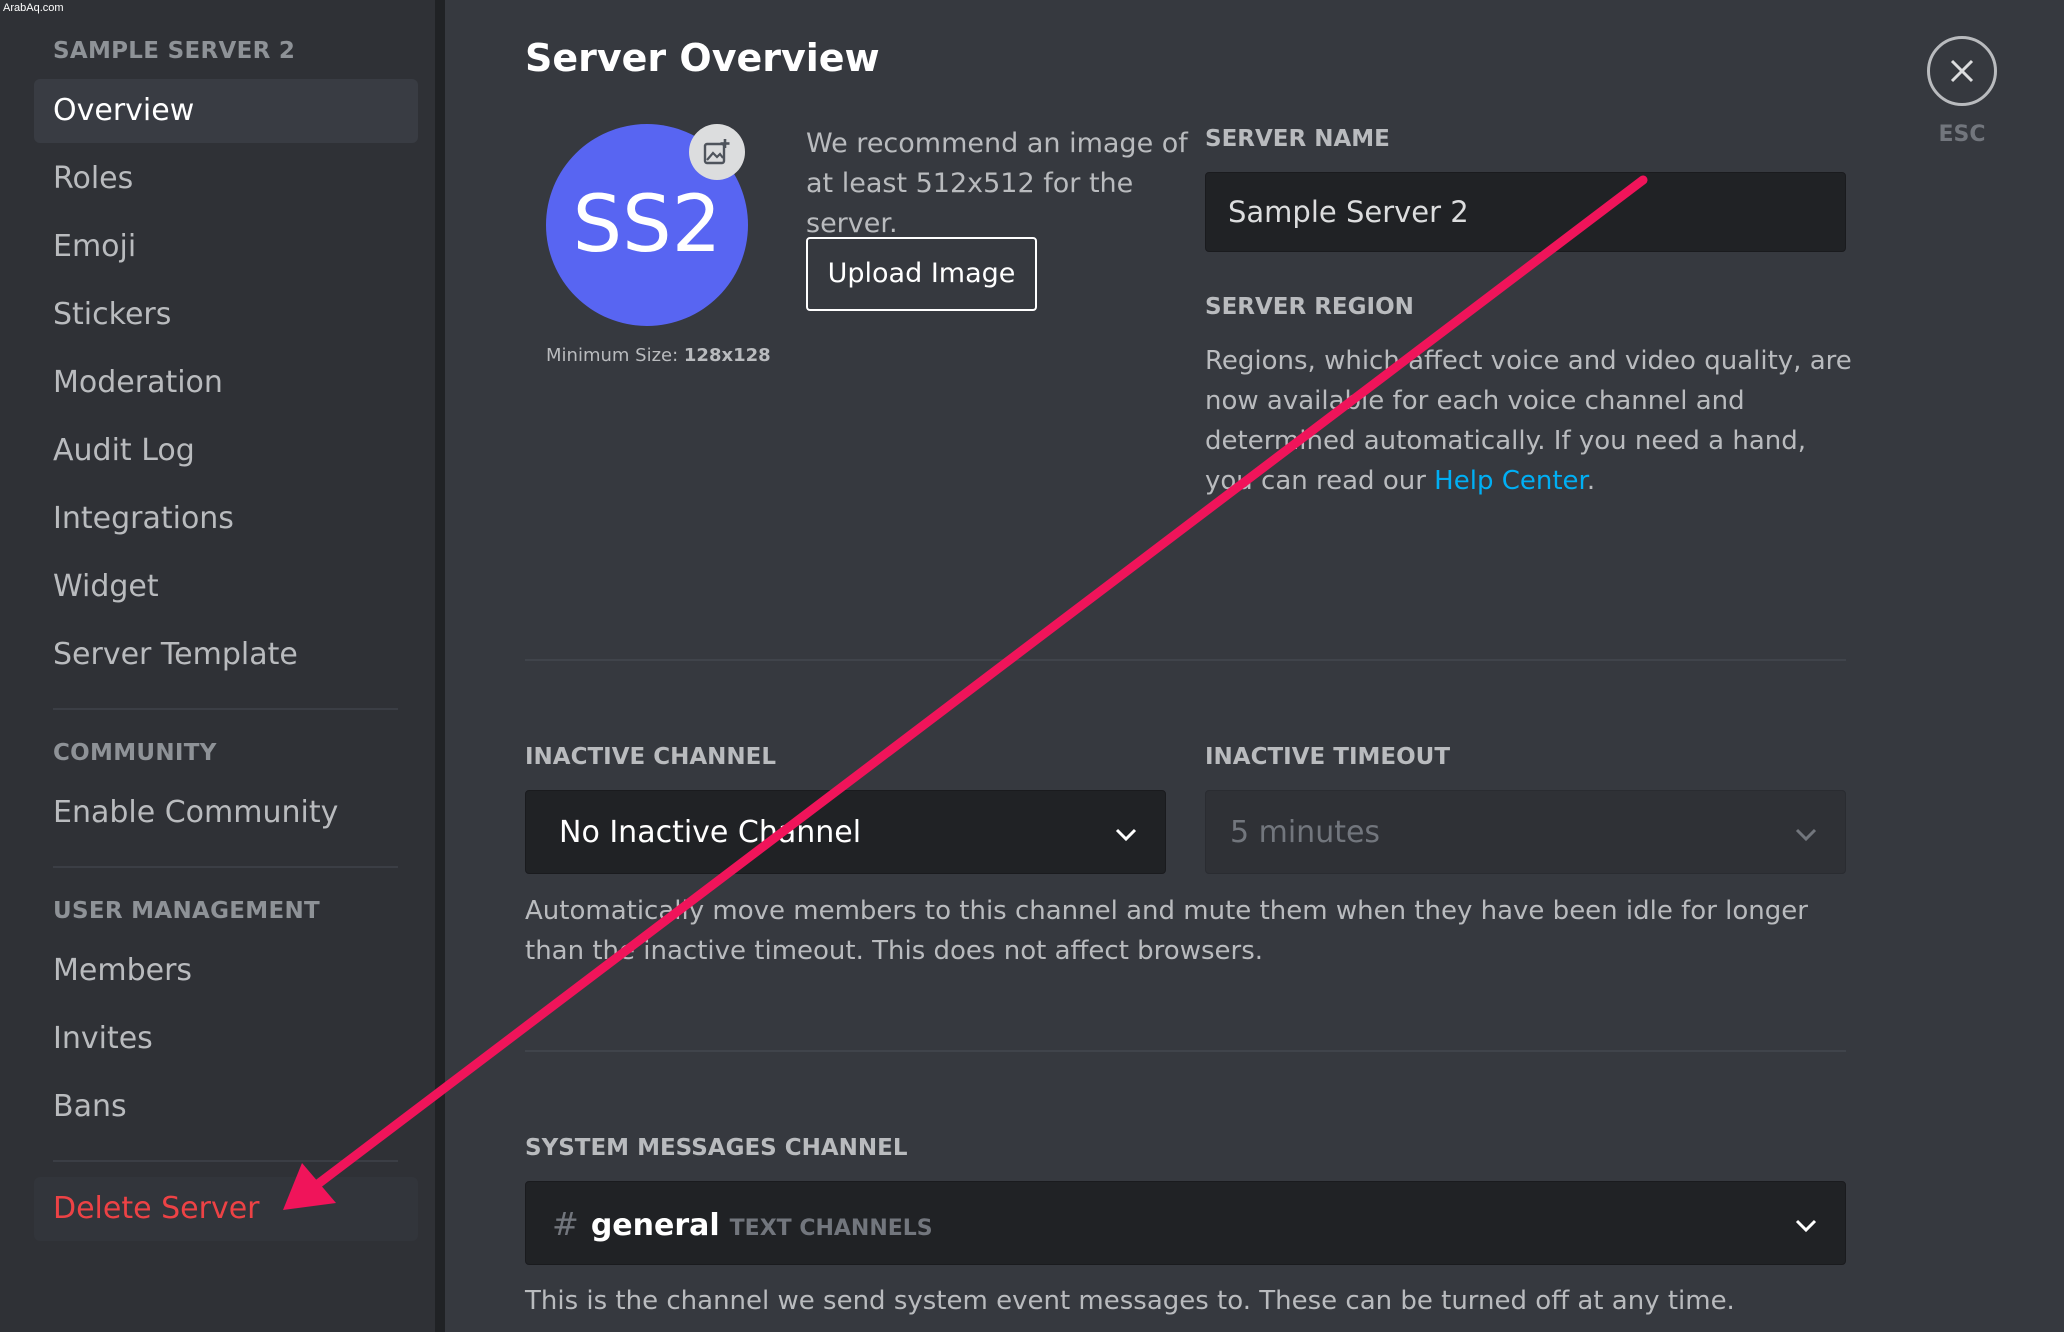 This screenshot has width=2064, height=1332. Describe the element at coordinates (565, 1224) in the screenshot. I see `text-channel-icon: #` at that location.